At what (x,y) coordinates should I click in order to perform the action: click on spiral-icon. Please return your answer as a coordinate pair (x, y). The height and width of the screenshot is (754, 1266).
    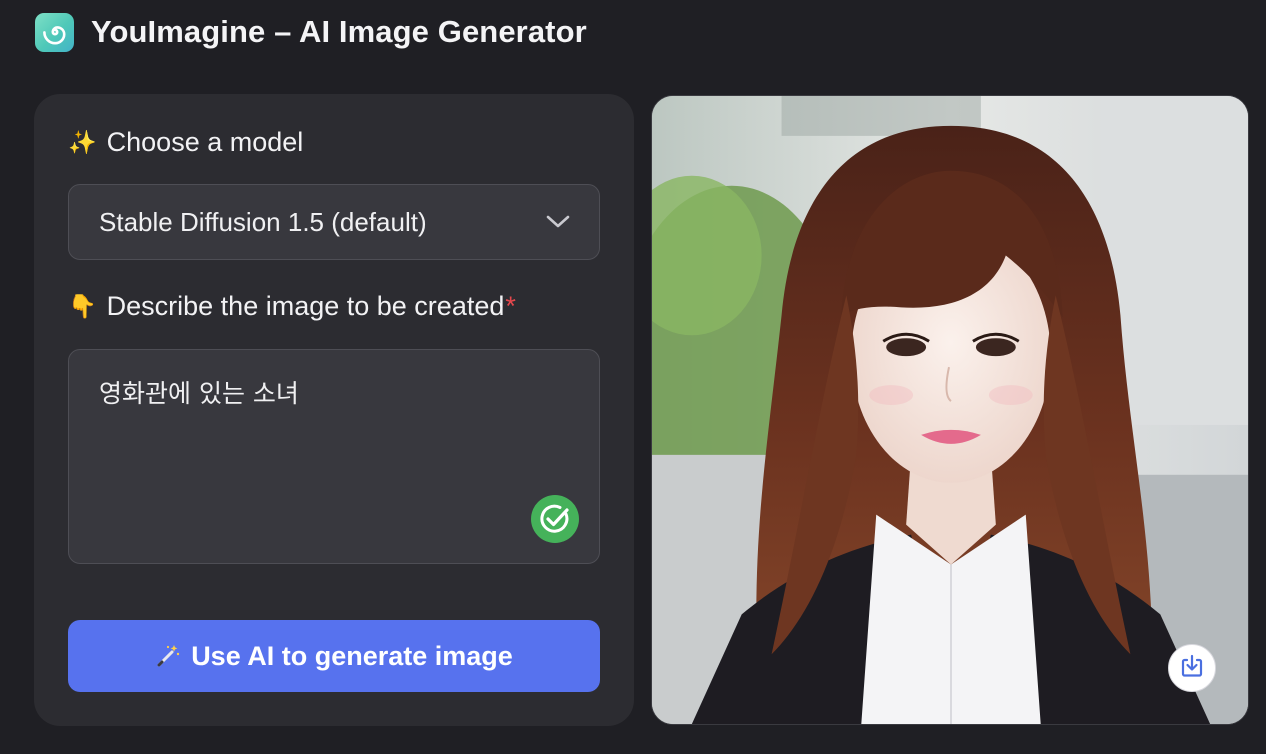
    Looking at the image, I should click on (54, 32).